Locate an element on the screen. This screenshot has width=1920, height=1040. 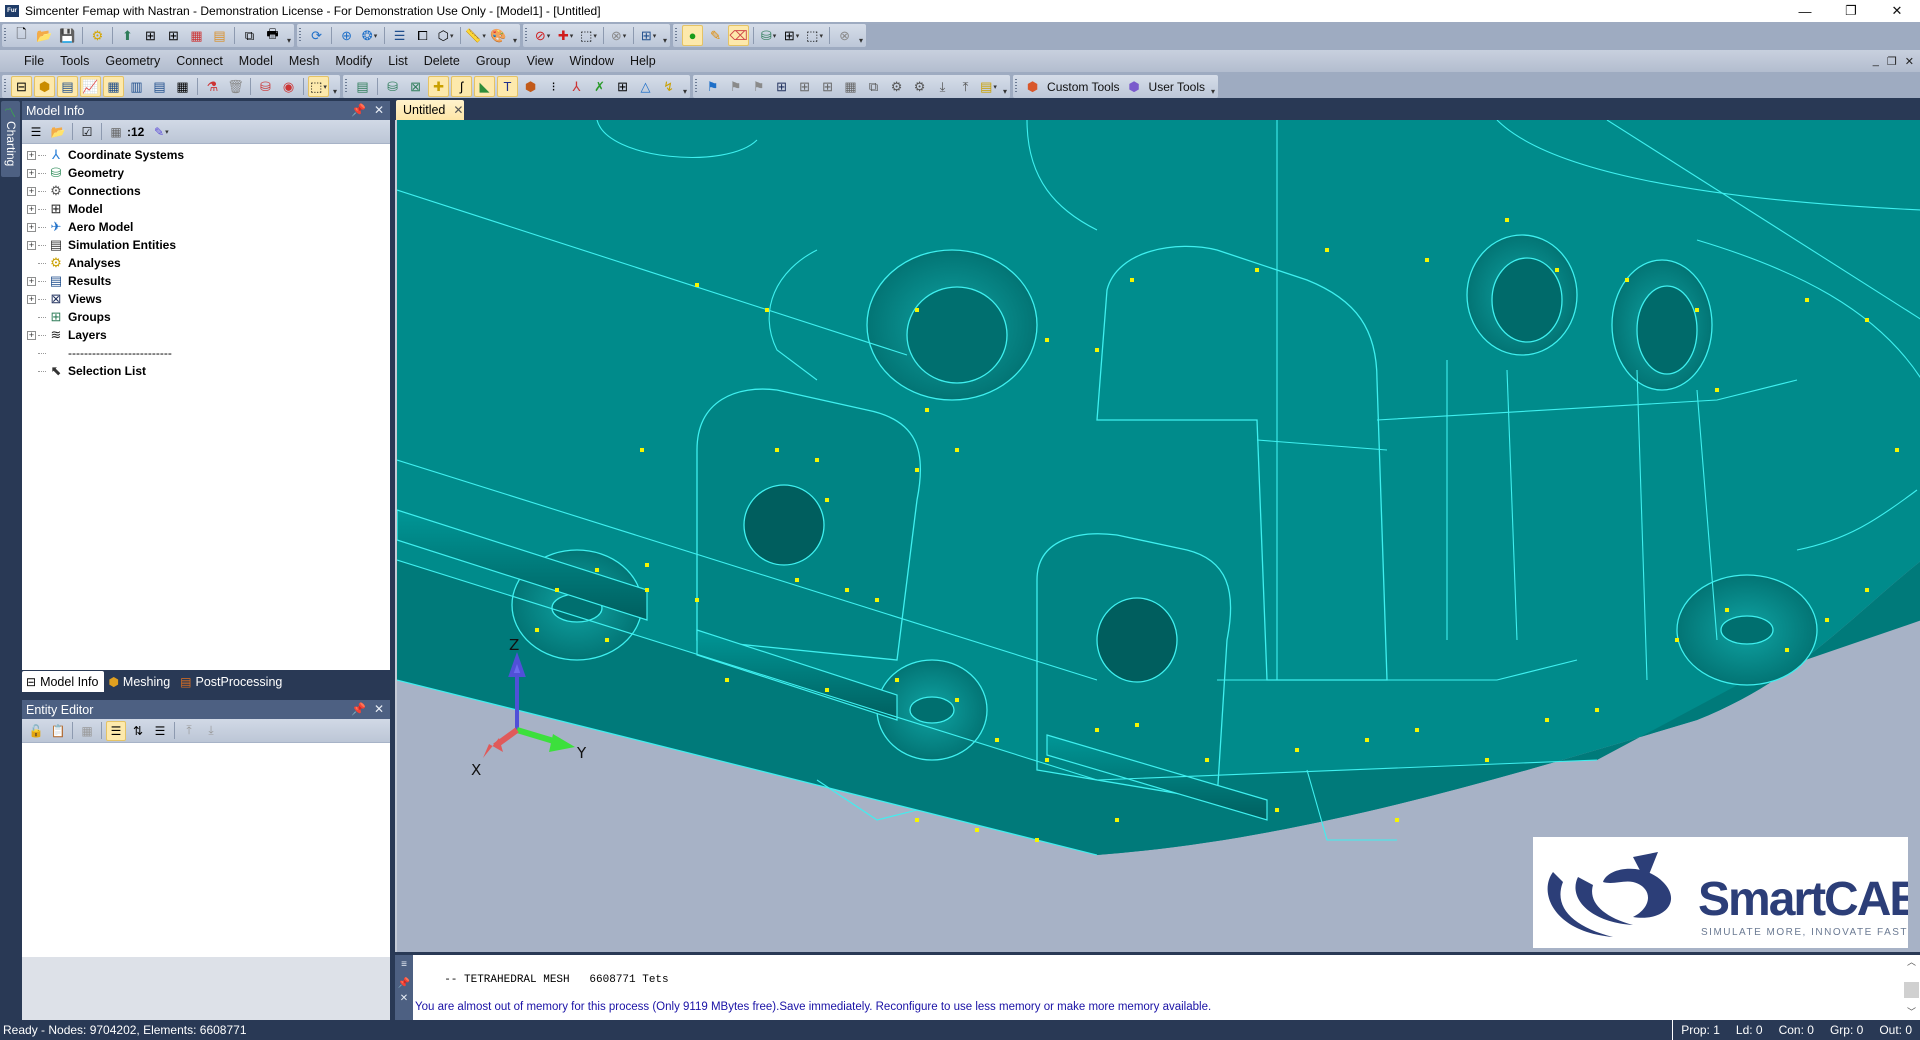
flag-icon: ⚑ is located at coordinates (712, 86).